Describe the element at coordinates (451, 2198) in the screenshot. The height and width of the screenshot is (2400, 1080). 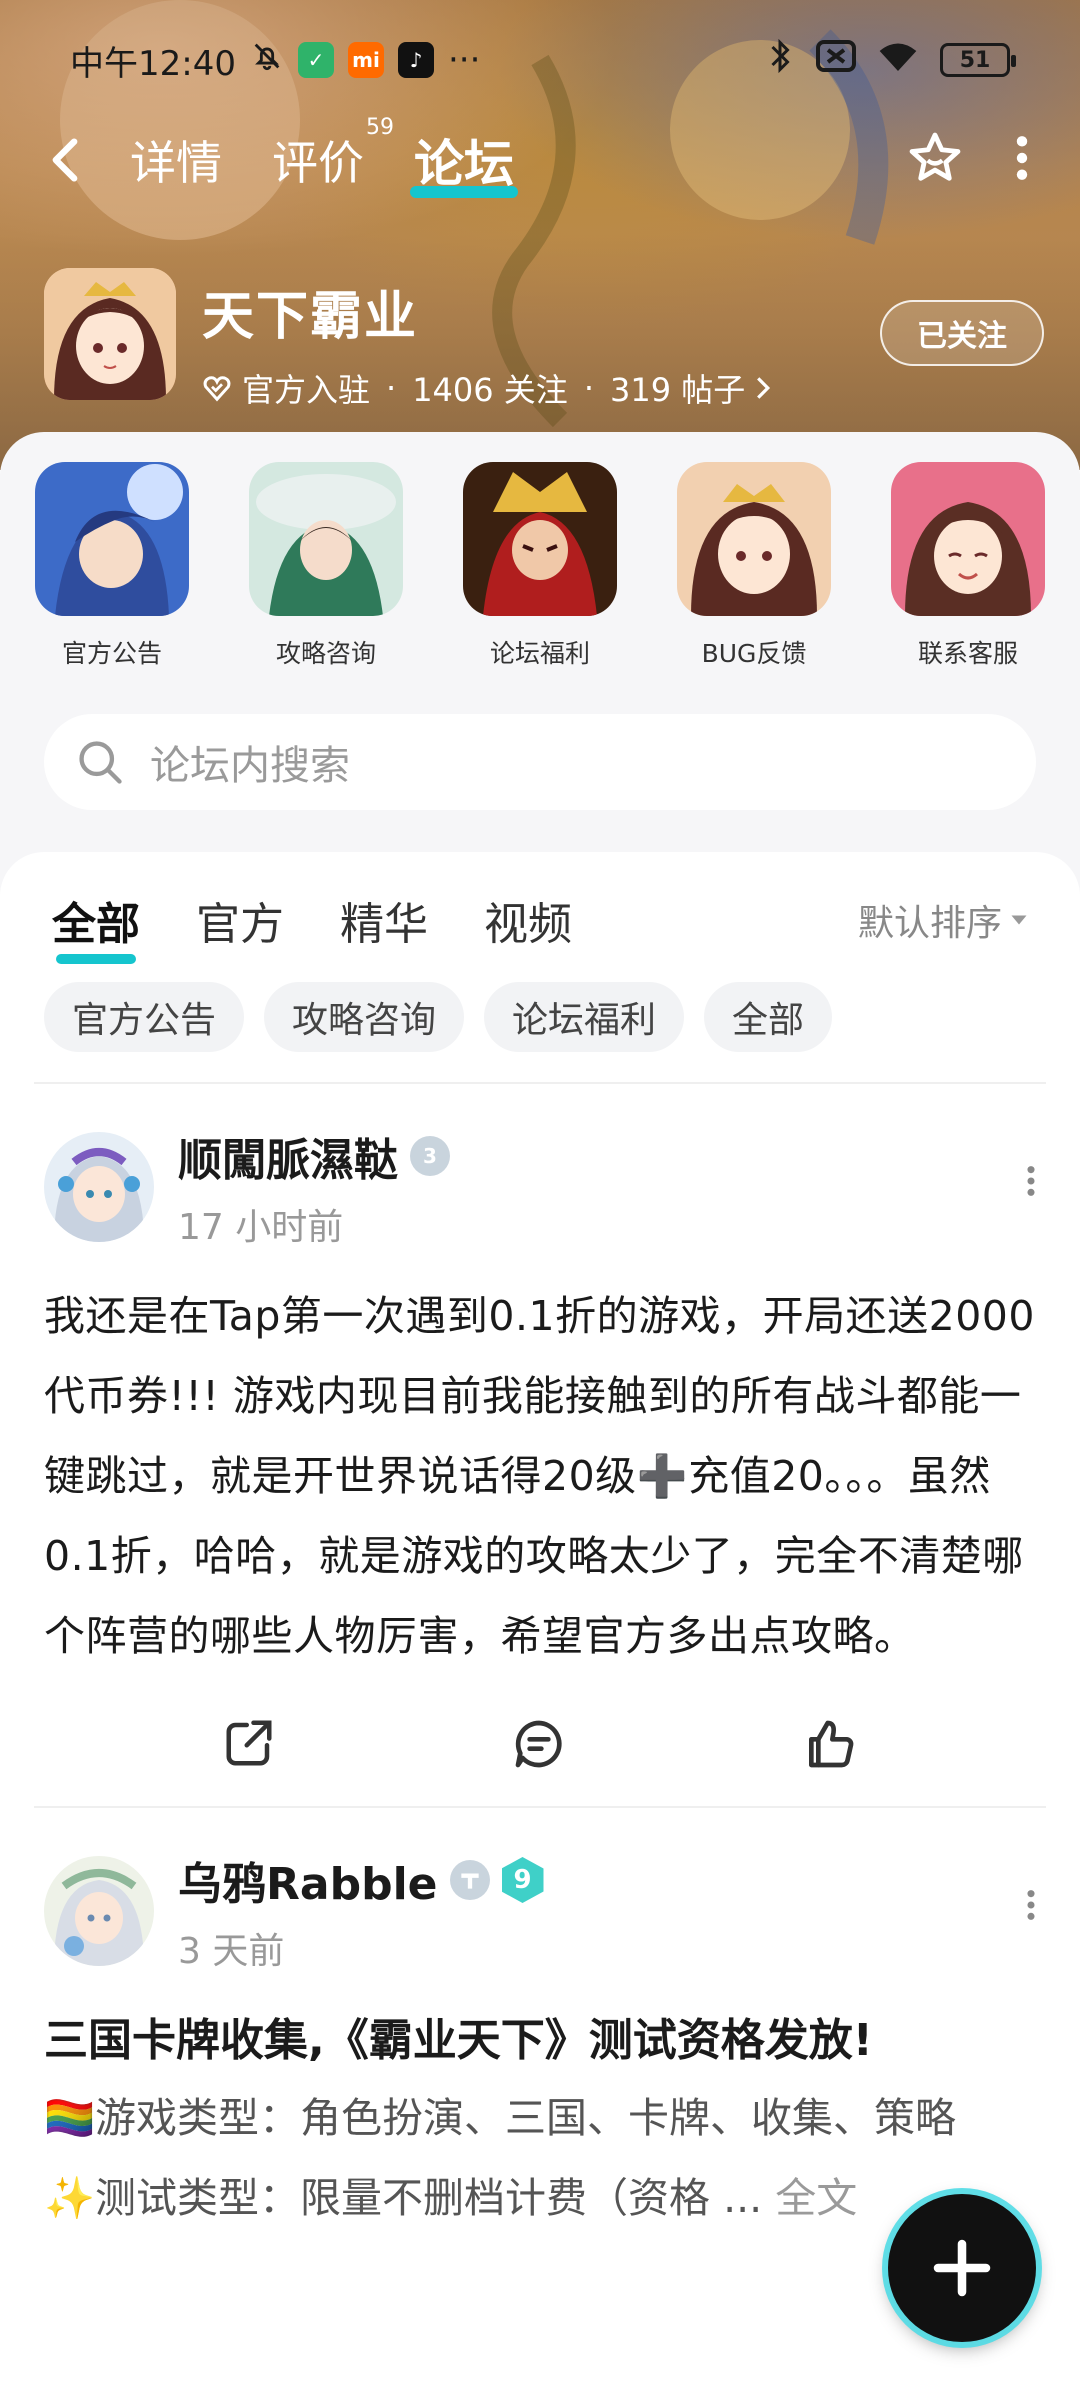
I see `post-line: ✨测试类型：限量不删档计费（资格 ... 全文` at that location.